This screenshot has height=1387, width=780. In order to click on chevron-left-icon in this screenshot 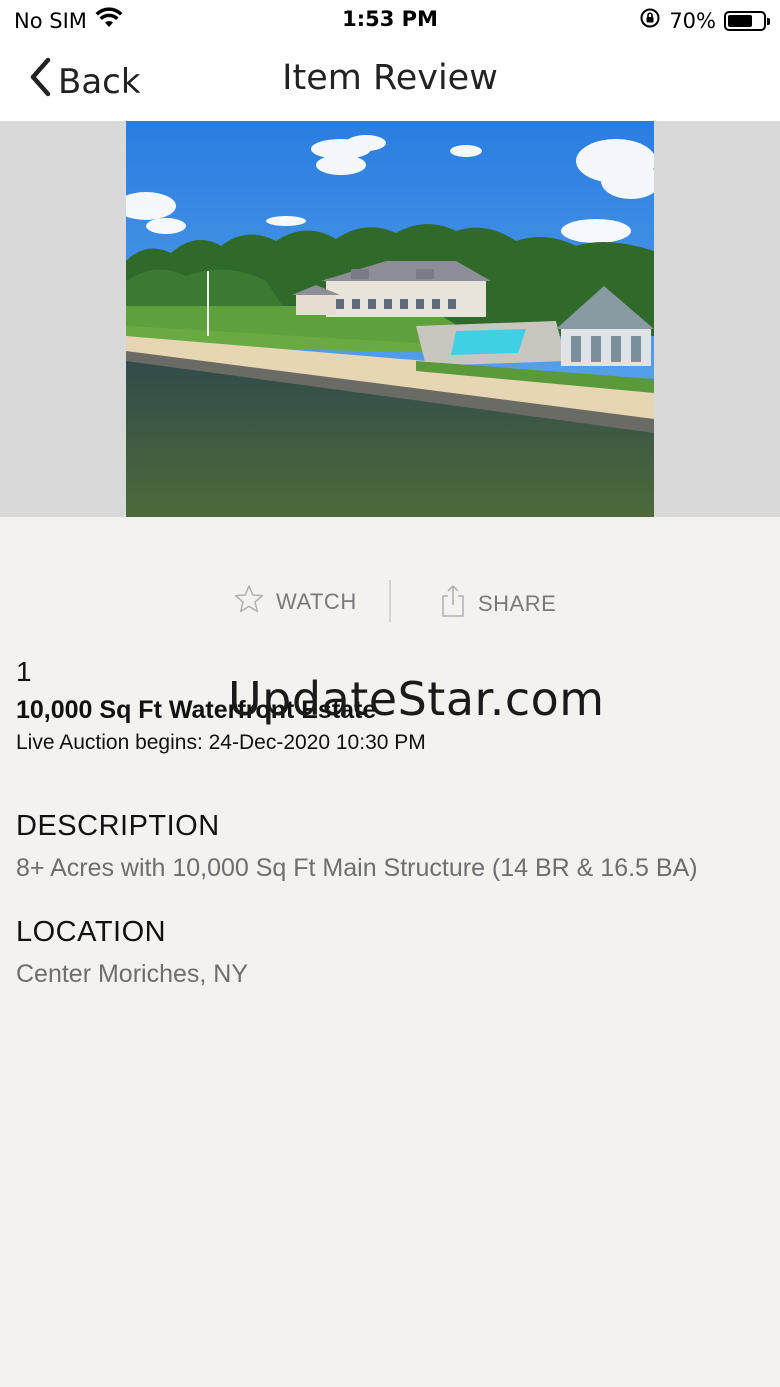, I will do `click(40, 81)`.